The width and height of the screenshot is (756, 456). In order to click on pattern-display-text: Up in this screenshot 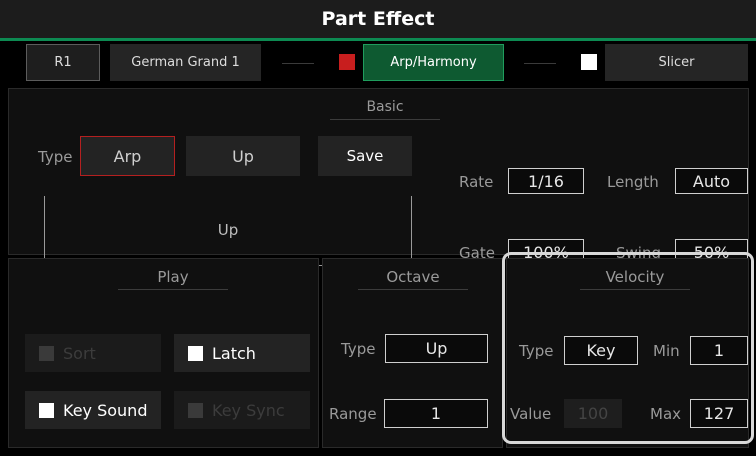, I will do `click(228, 230)`.